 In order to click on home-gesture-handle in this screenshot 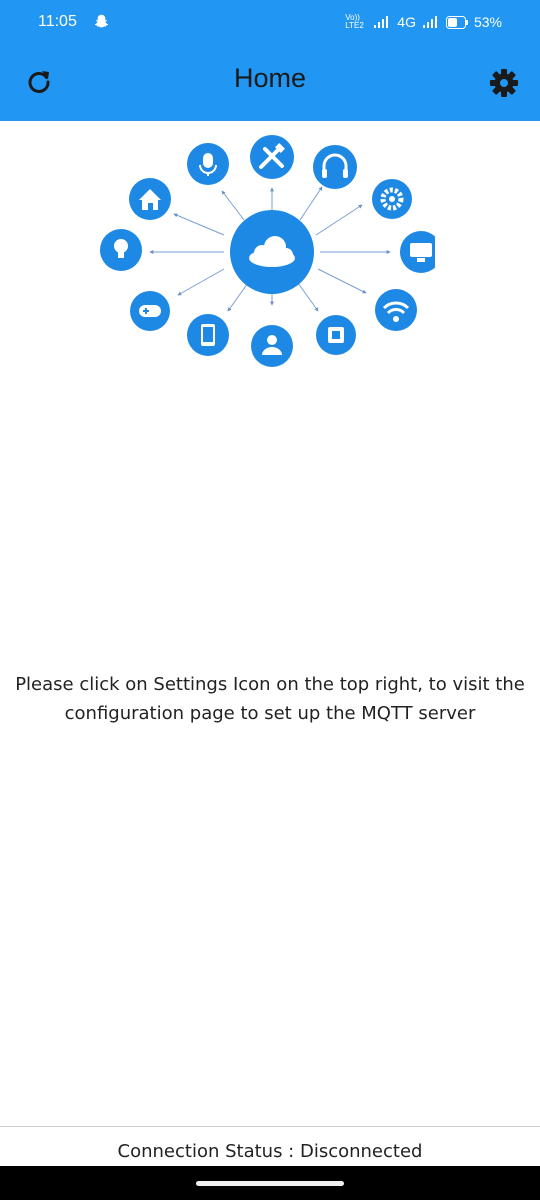, I will do `click(270, 1183)`.